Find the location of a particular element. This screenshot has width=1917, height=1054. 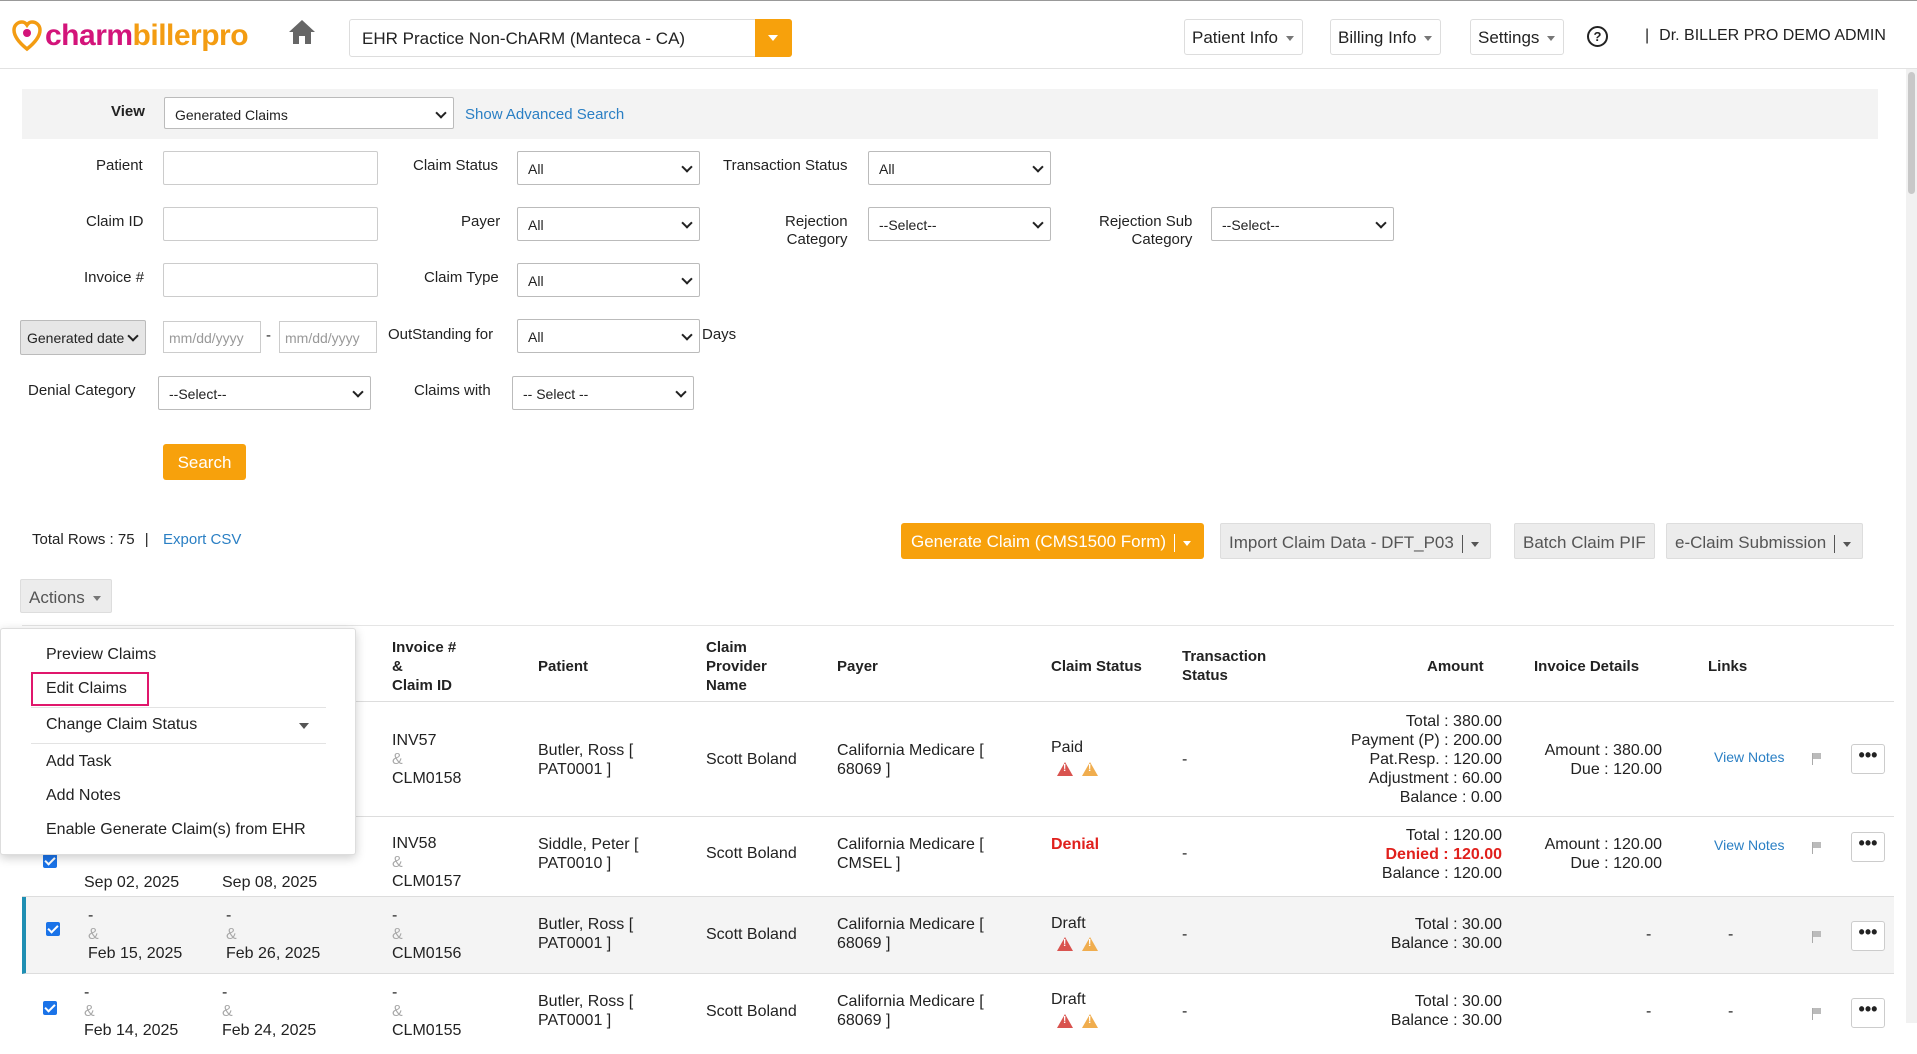

date-2: Sep 08, 2025 is located at coordinates (270, 882).